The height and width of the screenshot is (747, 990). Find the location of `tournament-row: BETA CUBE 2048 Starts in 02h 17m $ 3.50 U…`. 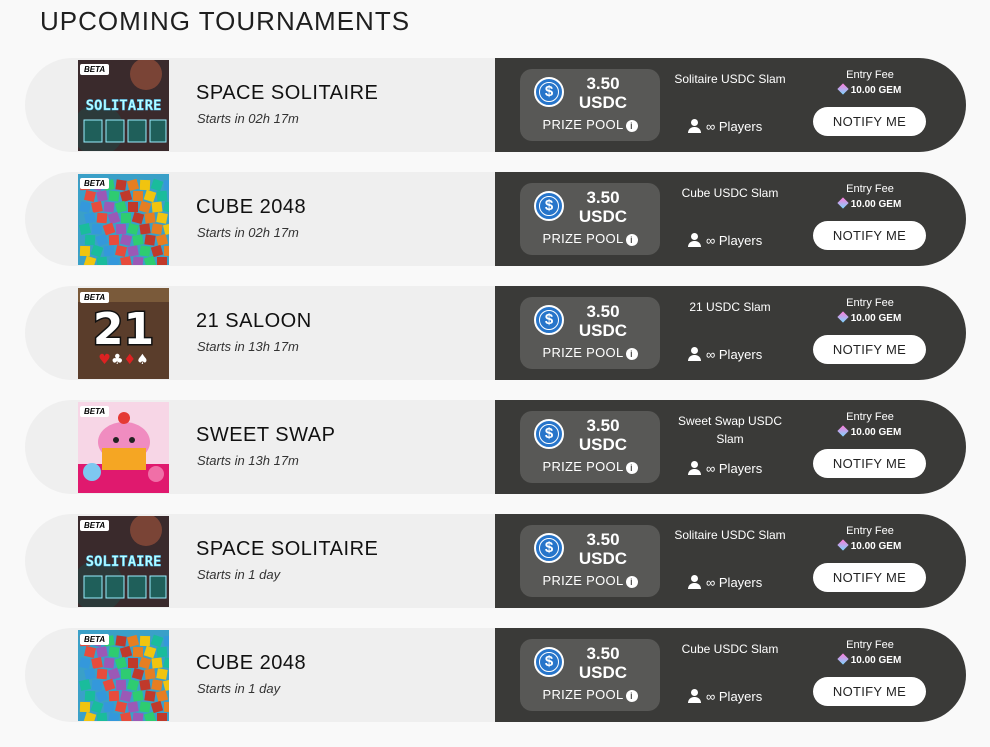

tournament-row: BETA CUBE 2048 Starts in 02h 17m $ 3.50 U… is located at coordinates (495, 219).